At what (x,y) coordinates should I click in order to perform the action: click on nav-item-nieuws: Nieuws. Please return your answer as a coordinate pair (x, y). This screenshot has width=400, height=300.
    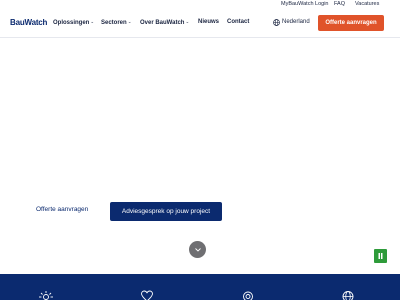
    Looking at the image, I should click on (208, 22).